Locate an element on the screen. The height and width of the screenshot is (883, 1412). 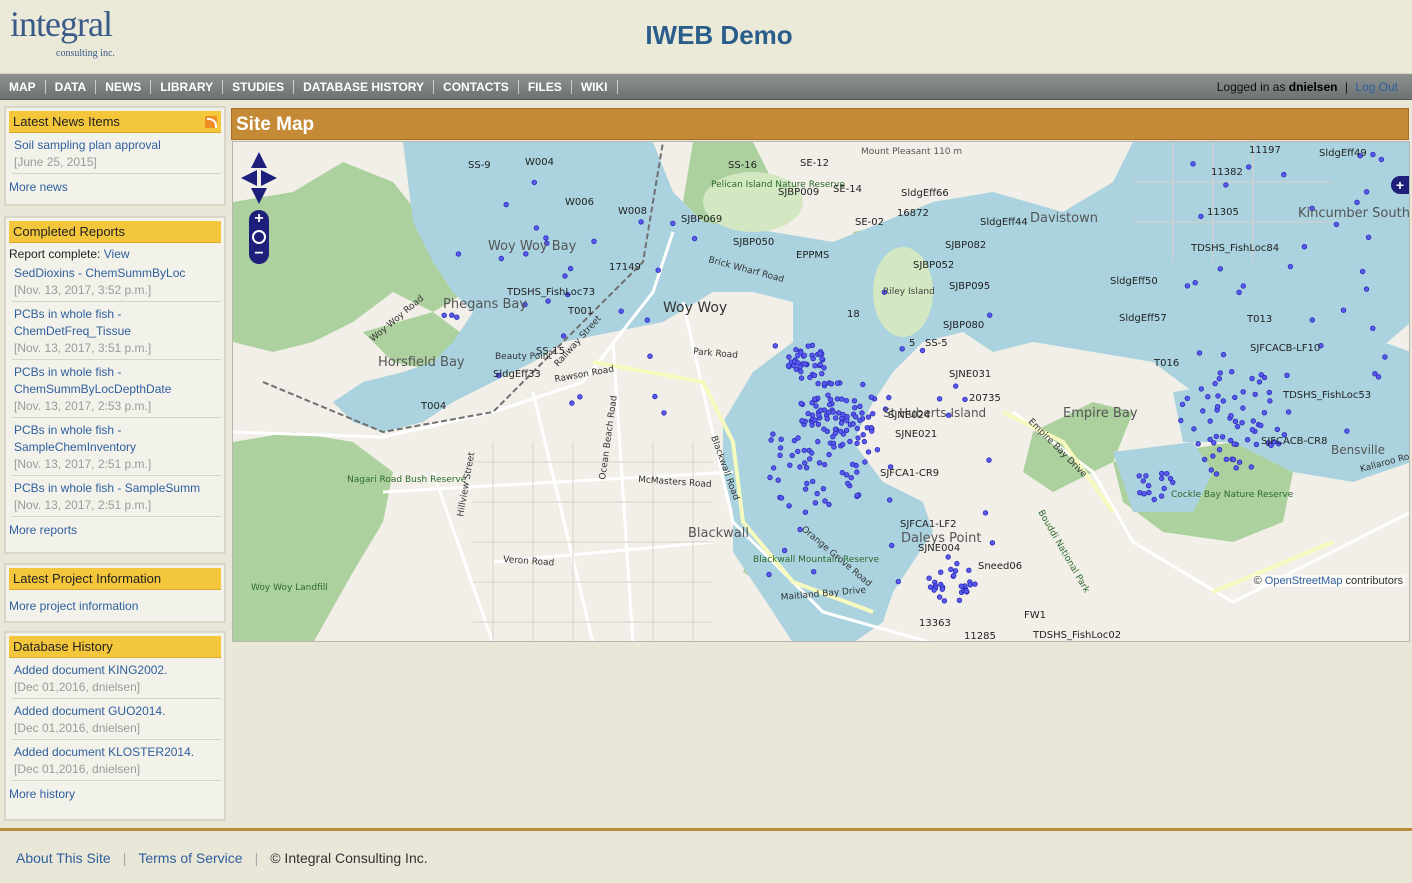
more-reports-link: More reports is located at coordinates (115, 529).